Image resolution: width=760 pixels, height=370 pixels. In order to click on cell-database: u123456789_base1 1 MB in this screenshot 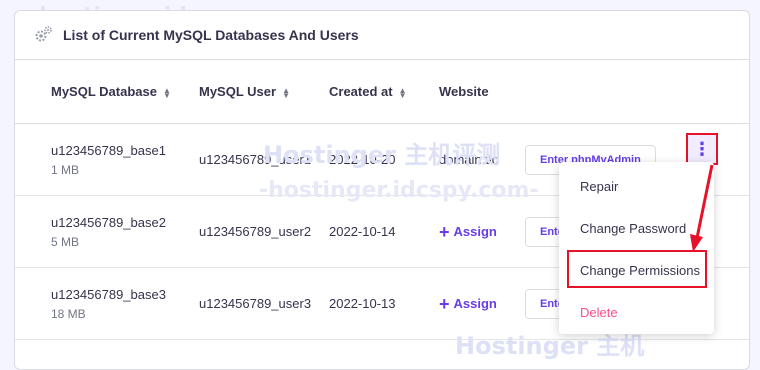, I will do `click(107, 159)`.